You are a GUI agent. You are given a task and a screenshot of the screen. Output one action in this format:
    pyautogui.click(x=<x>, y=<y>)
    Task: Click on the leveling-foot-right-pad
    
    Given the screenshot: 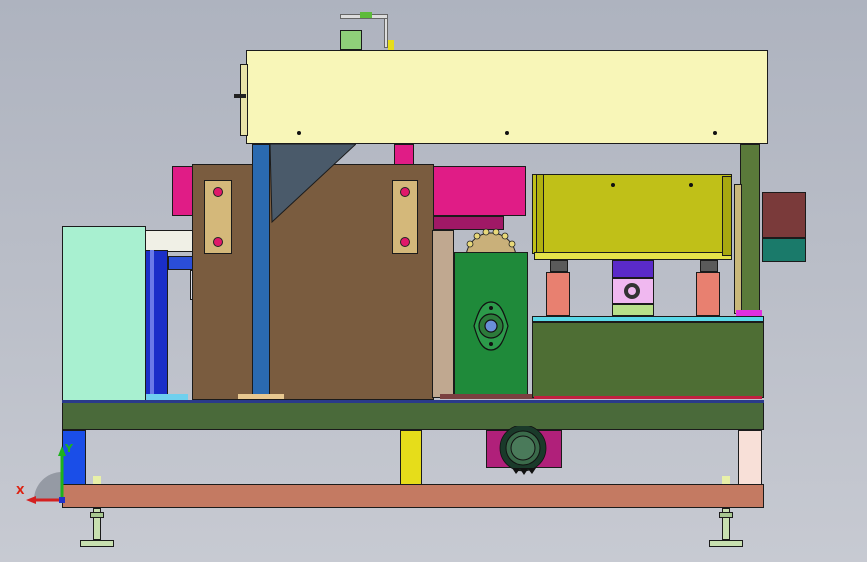 What is the action you would take?
    pyautogui.click(x=726, y=543)
    